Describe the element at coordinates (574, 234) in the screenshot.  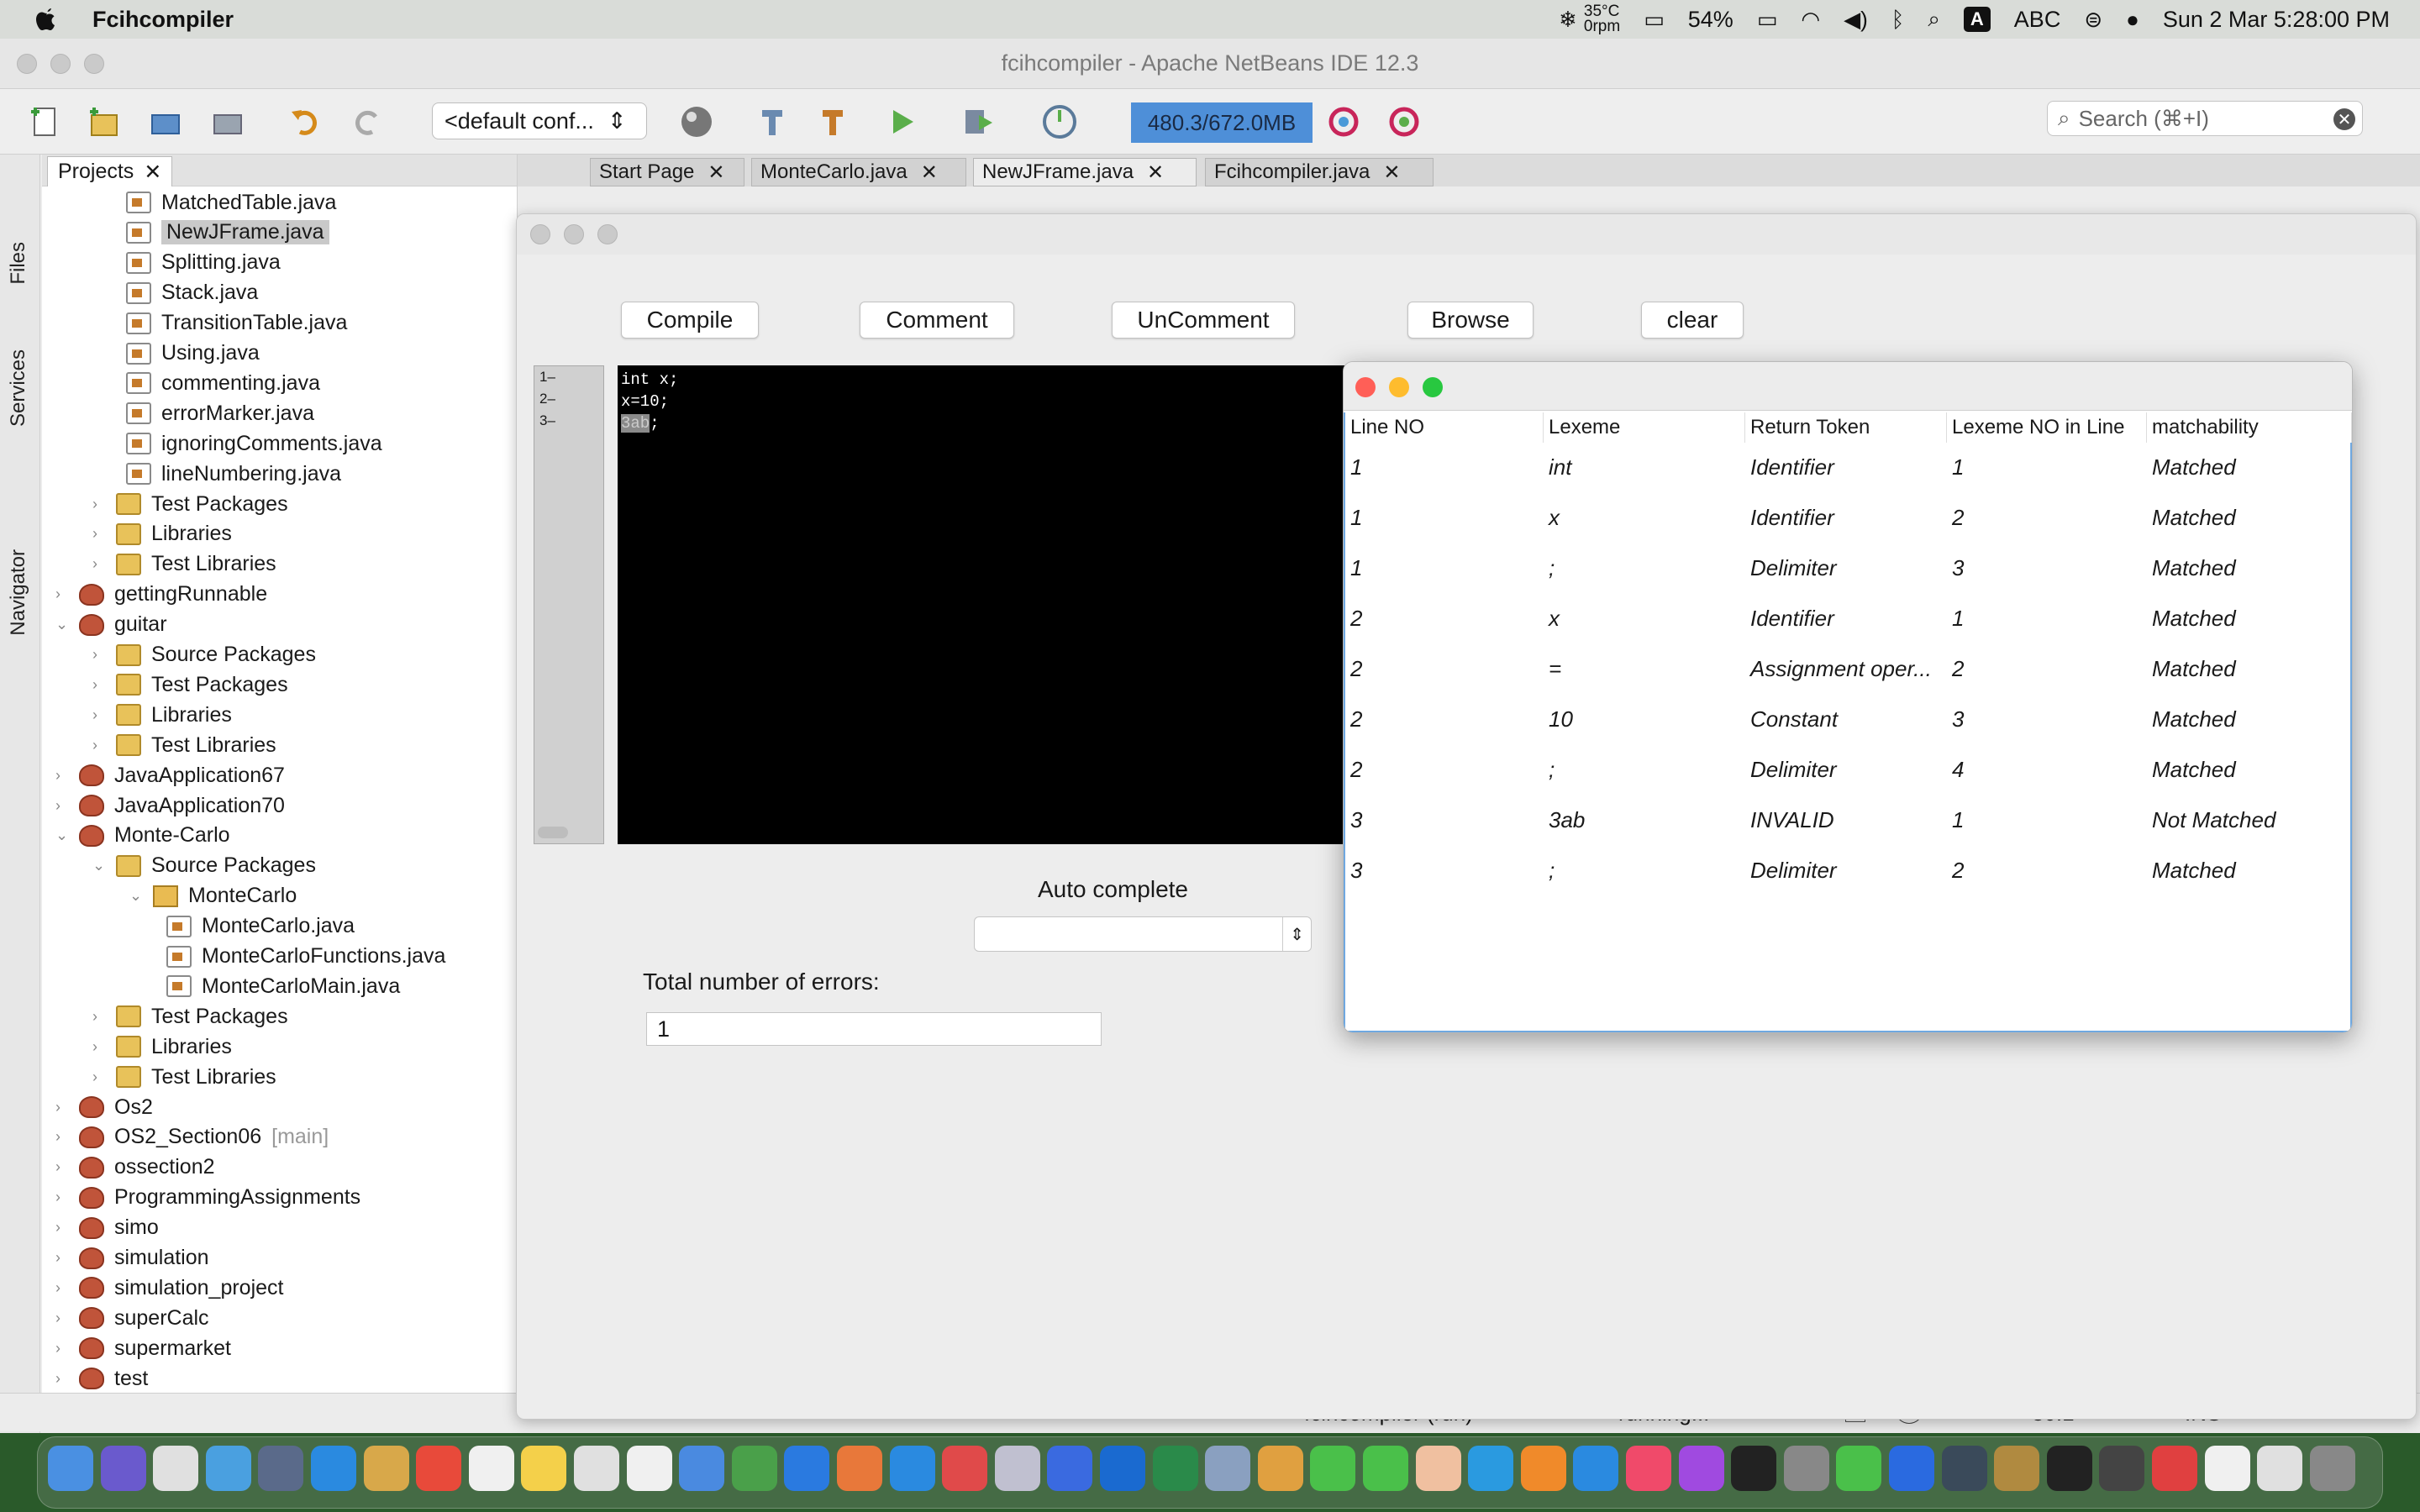
I see `minimize-button` at that location.